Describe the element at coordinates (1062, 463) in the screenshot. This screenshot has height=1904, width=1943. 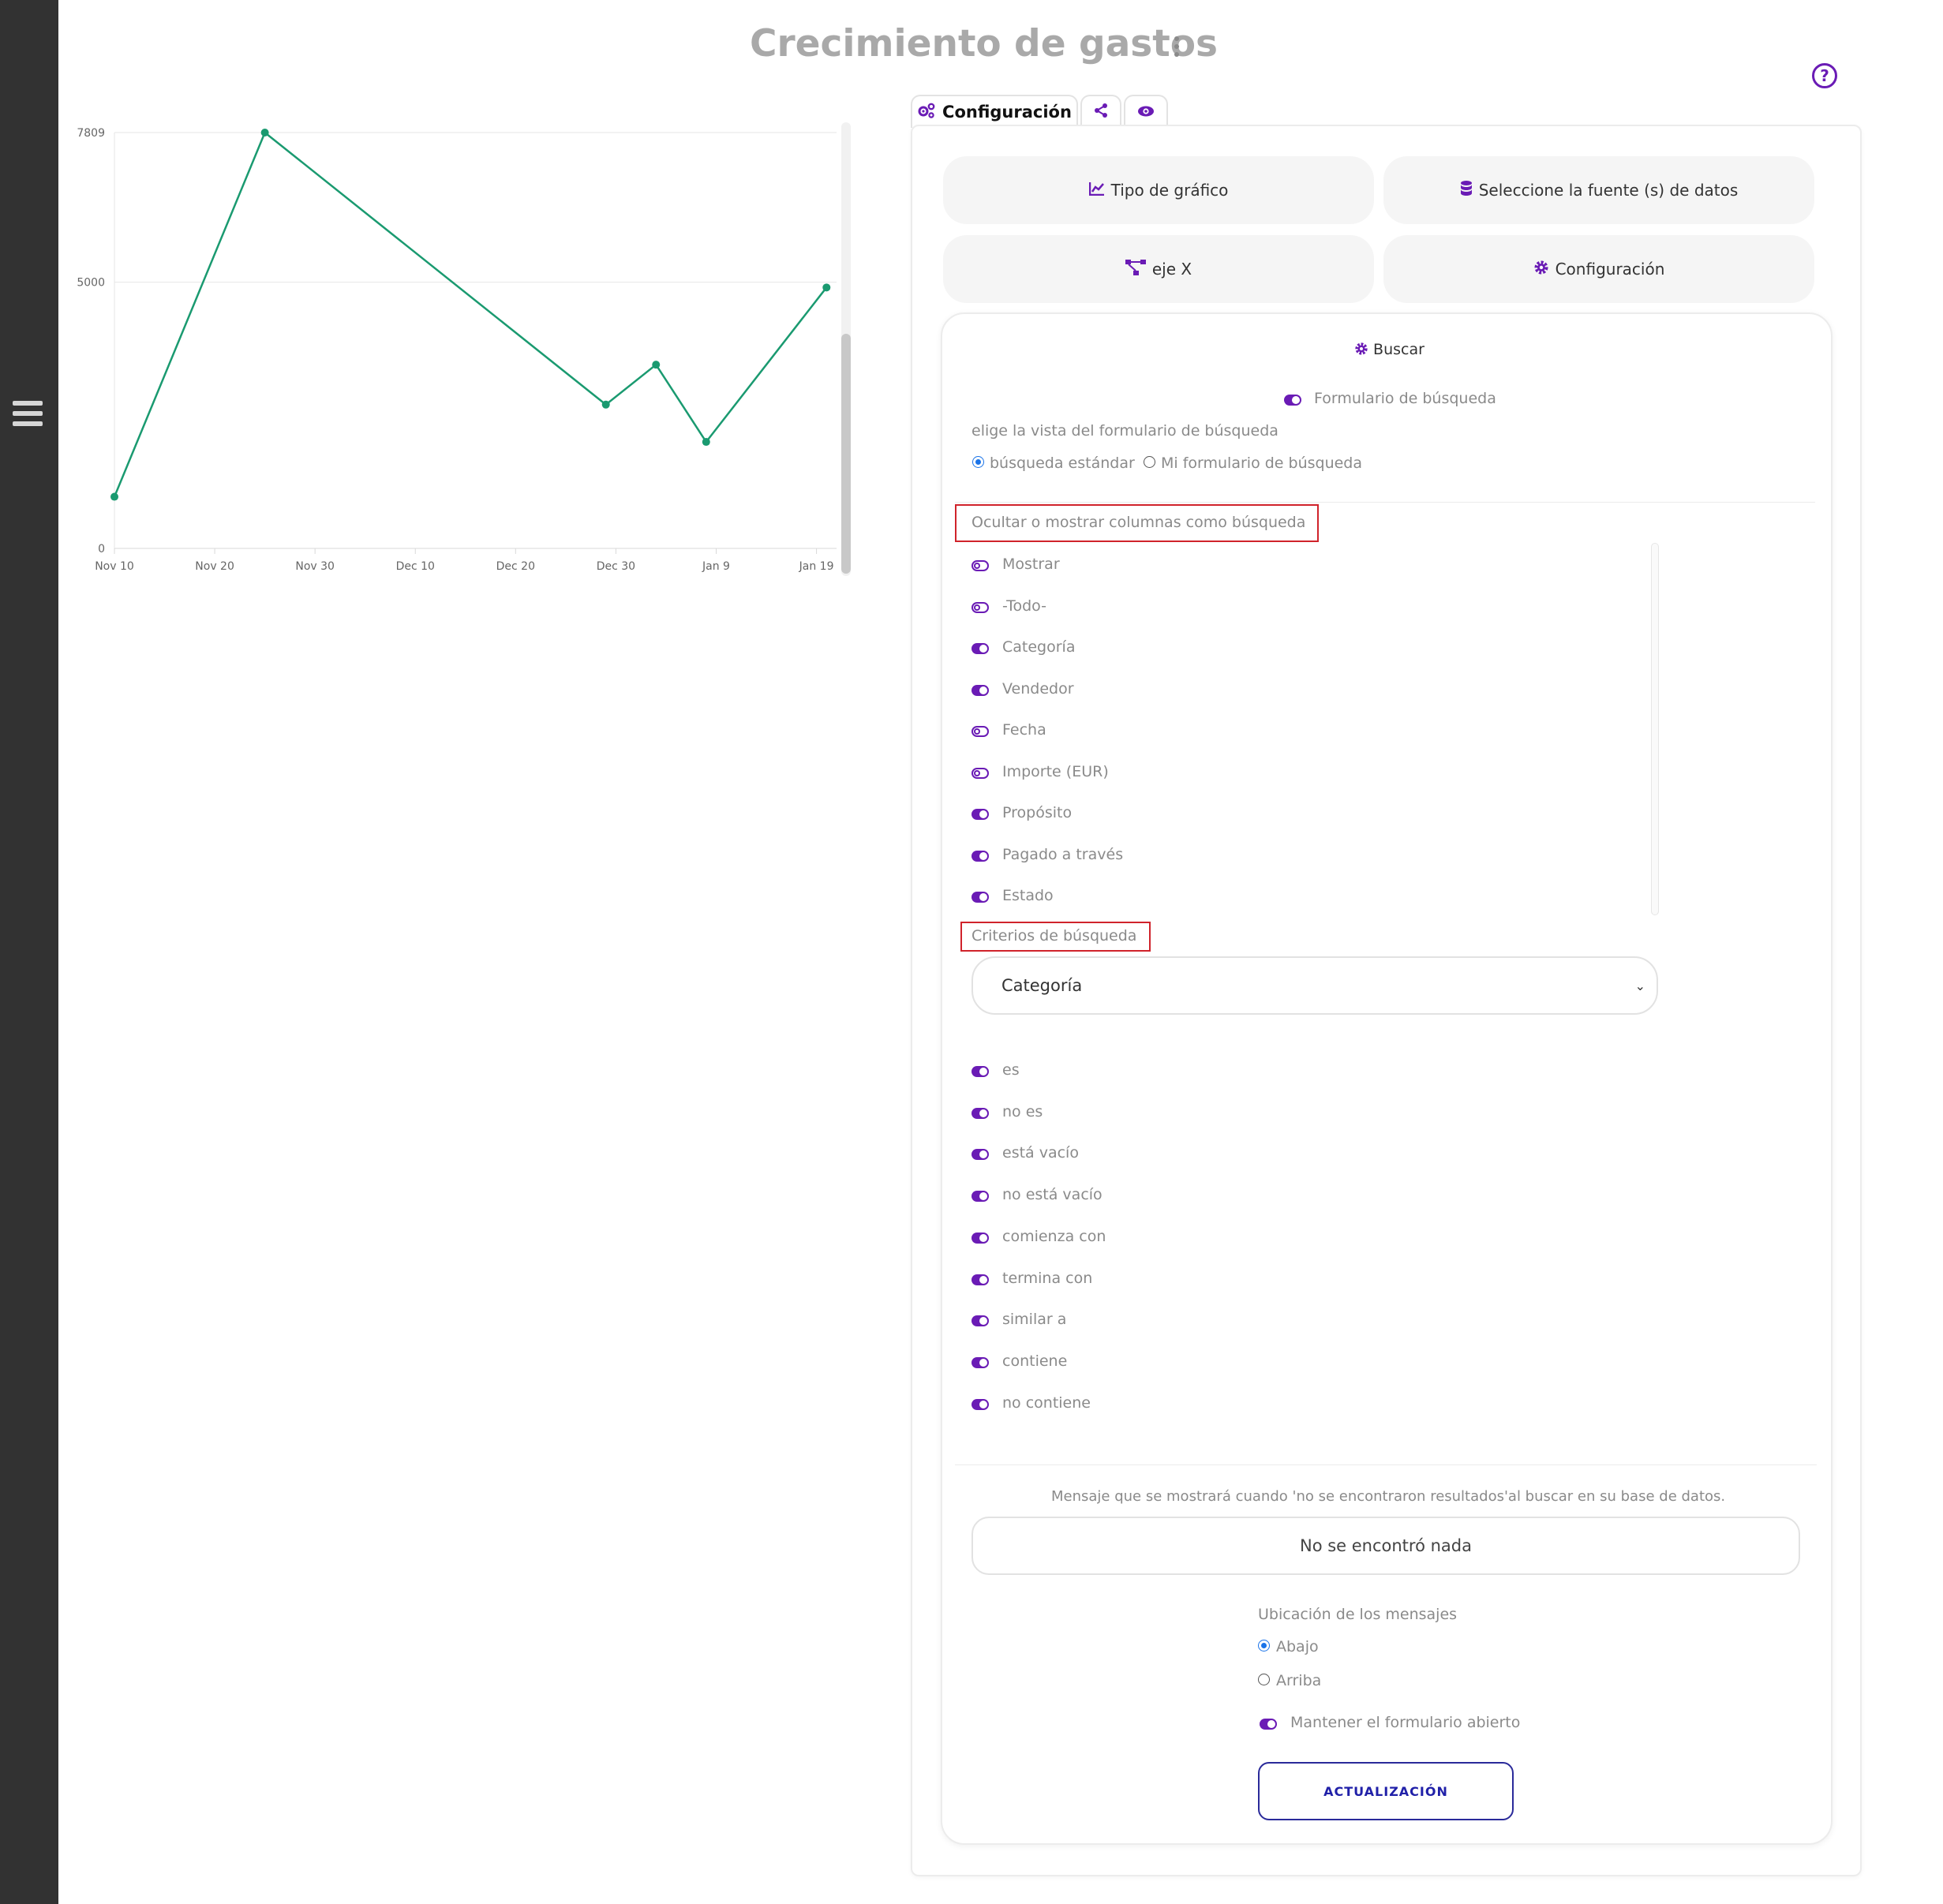
I see `view-option-standard: búsqueda estándar` at that location.